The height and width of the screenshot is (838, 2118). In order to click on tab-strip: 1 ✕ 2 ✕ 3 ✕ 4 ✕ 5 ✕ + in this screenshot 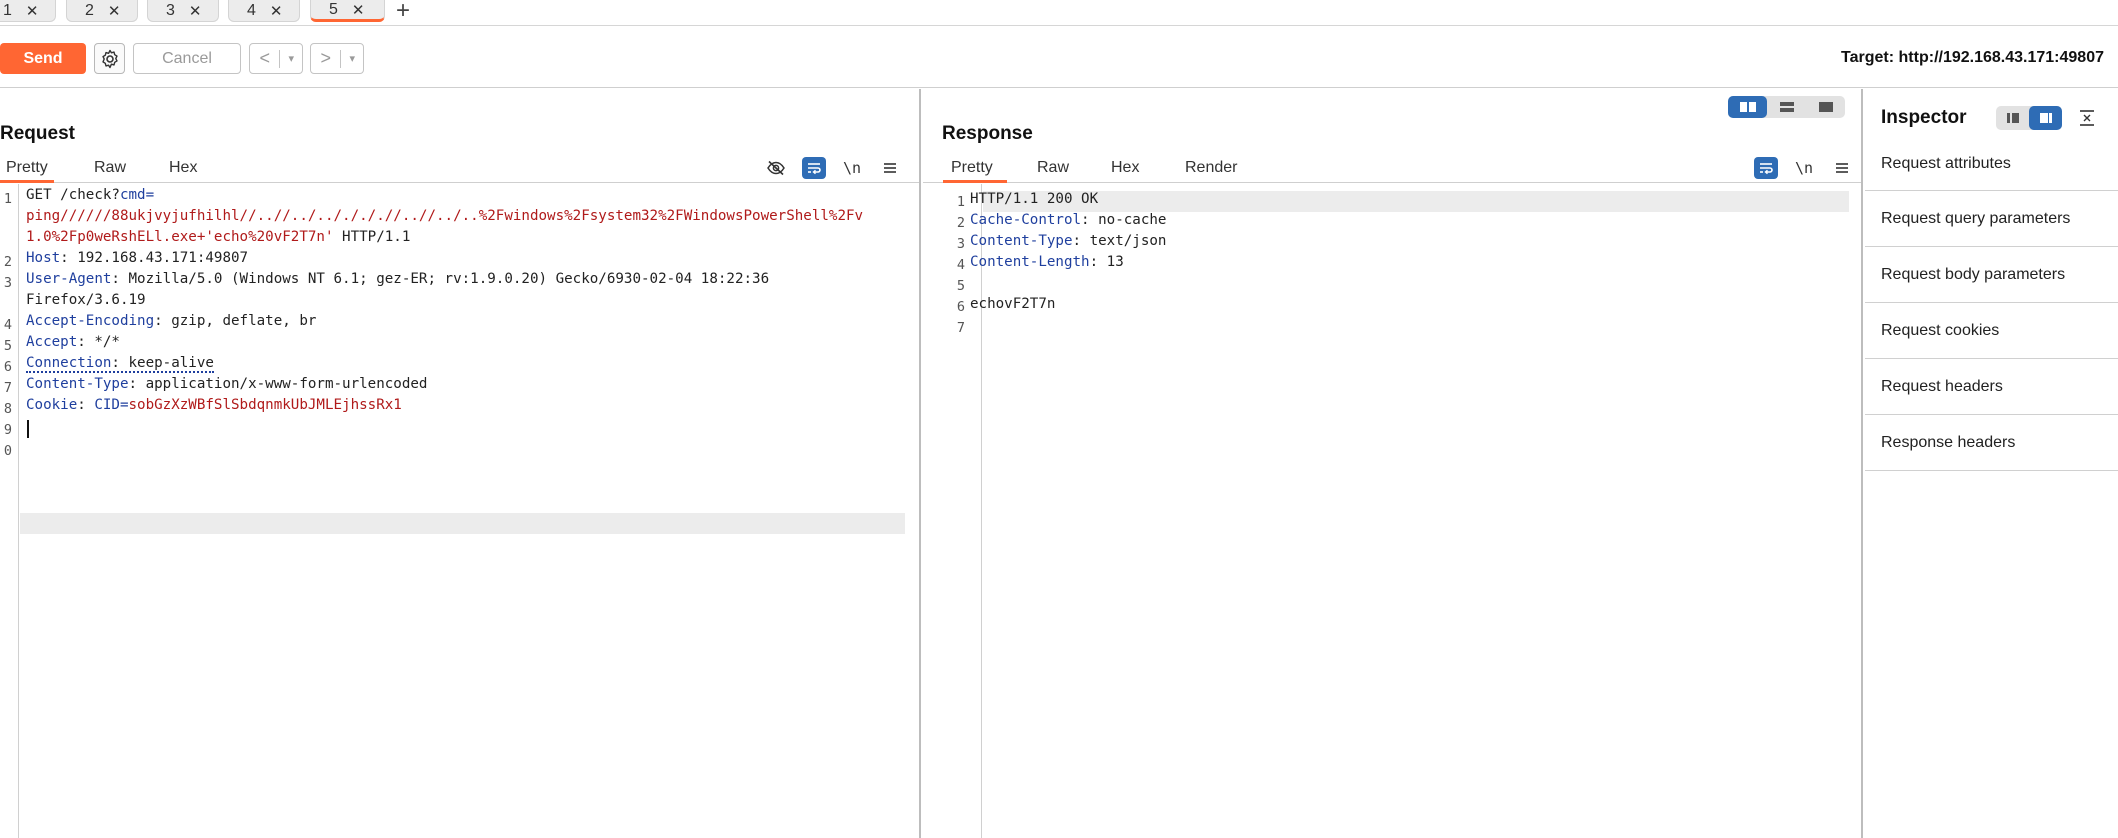, I will do `click(1059, 13)`.